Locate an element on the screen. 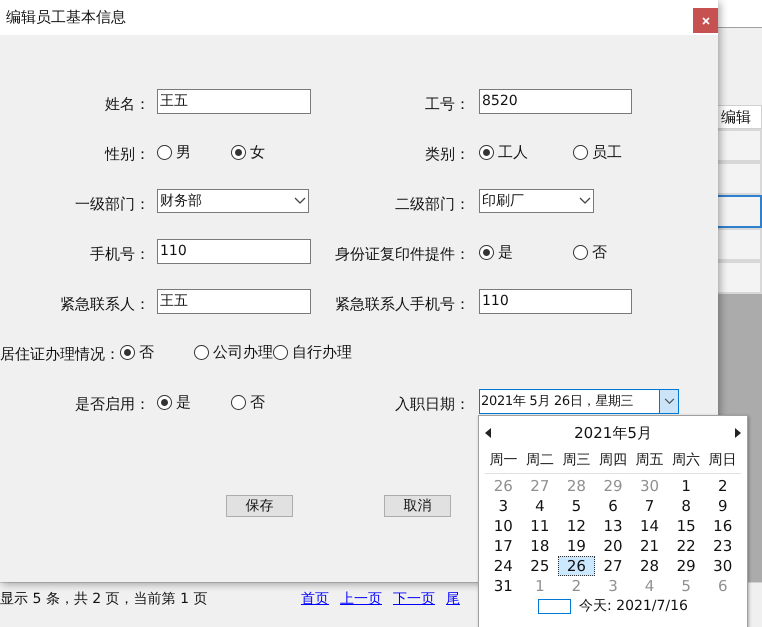  radio-label: 自行办理 is located at coordinates (322, 352).